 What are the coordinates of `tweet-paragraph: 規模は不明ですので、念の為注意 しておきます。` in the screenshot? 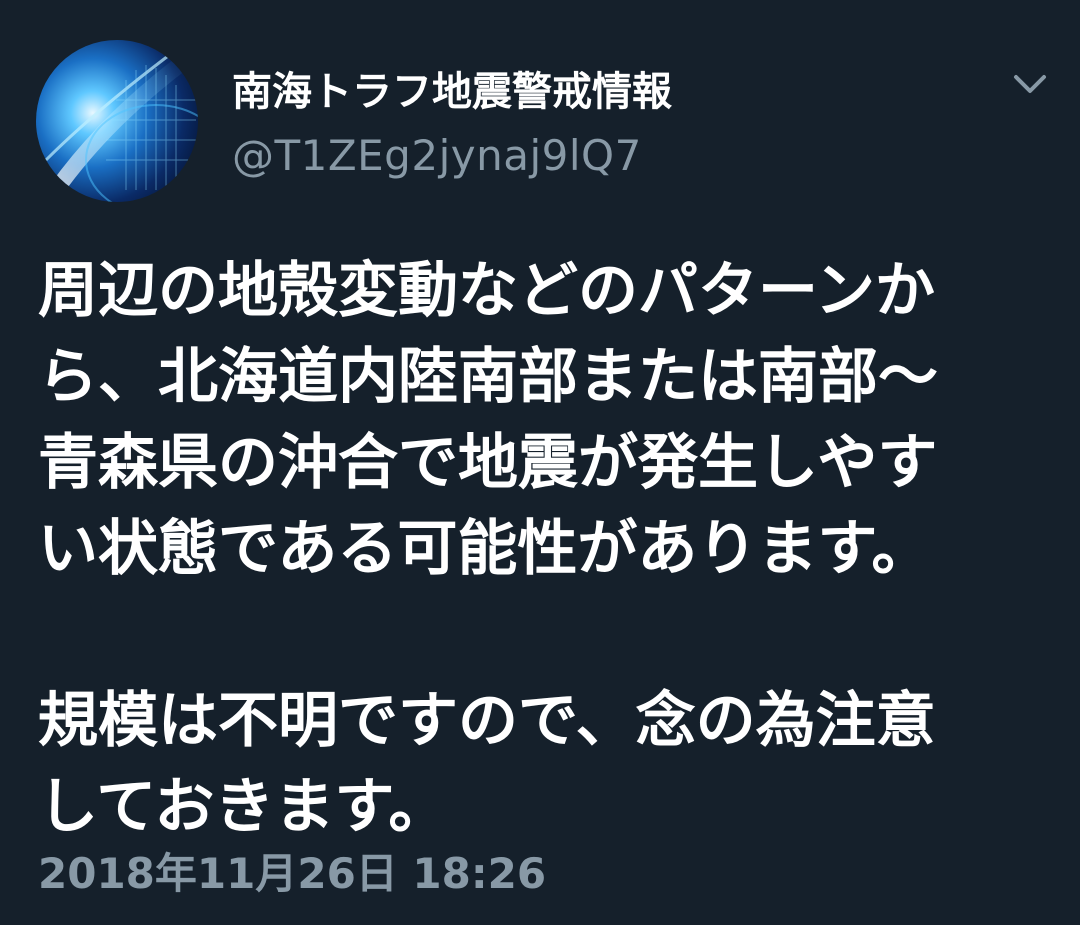 It's located at (487, 764).